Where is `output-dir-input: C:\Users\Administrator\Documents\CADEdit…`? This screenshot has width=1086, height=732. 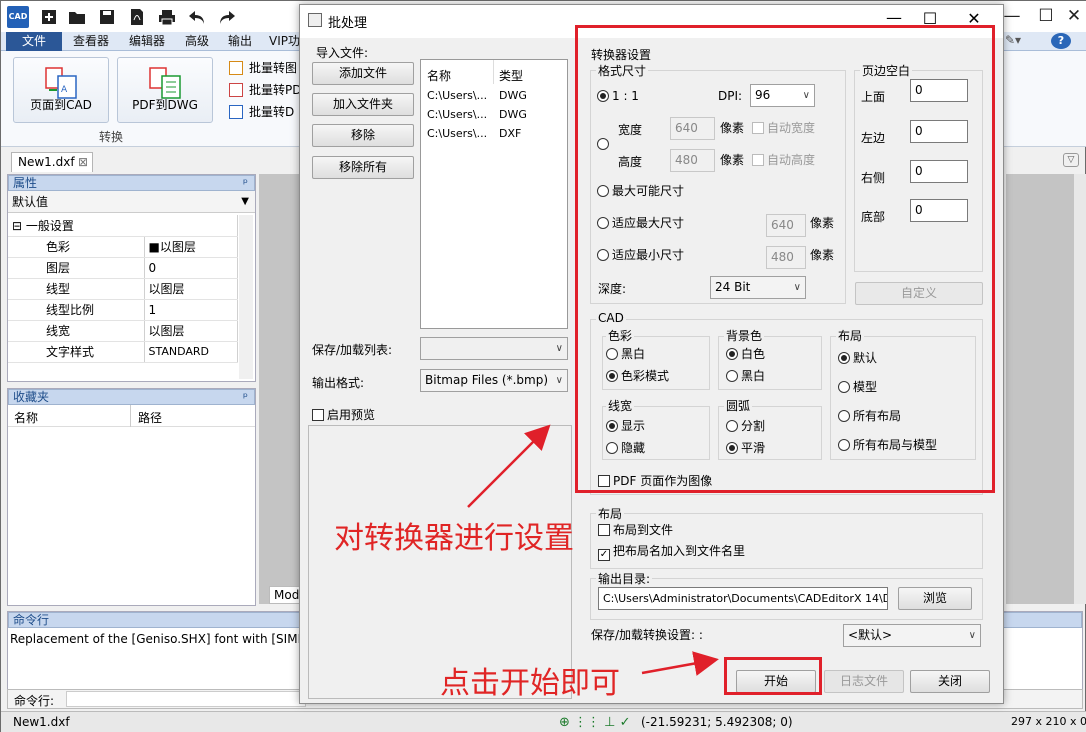
output-dir-input: C:\Users\Administrator\Documents\CADEdit… is located at coordinates (743, 598).